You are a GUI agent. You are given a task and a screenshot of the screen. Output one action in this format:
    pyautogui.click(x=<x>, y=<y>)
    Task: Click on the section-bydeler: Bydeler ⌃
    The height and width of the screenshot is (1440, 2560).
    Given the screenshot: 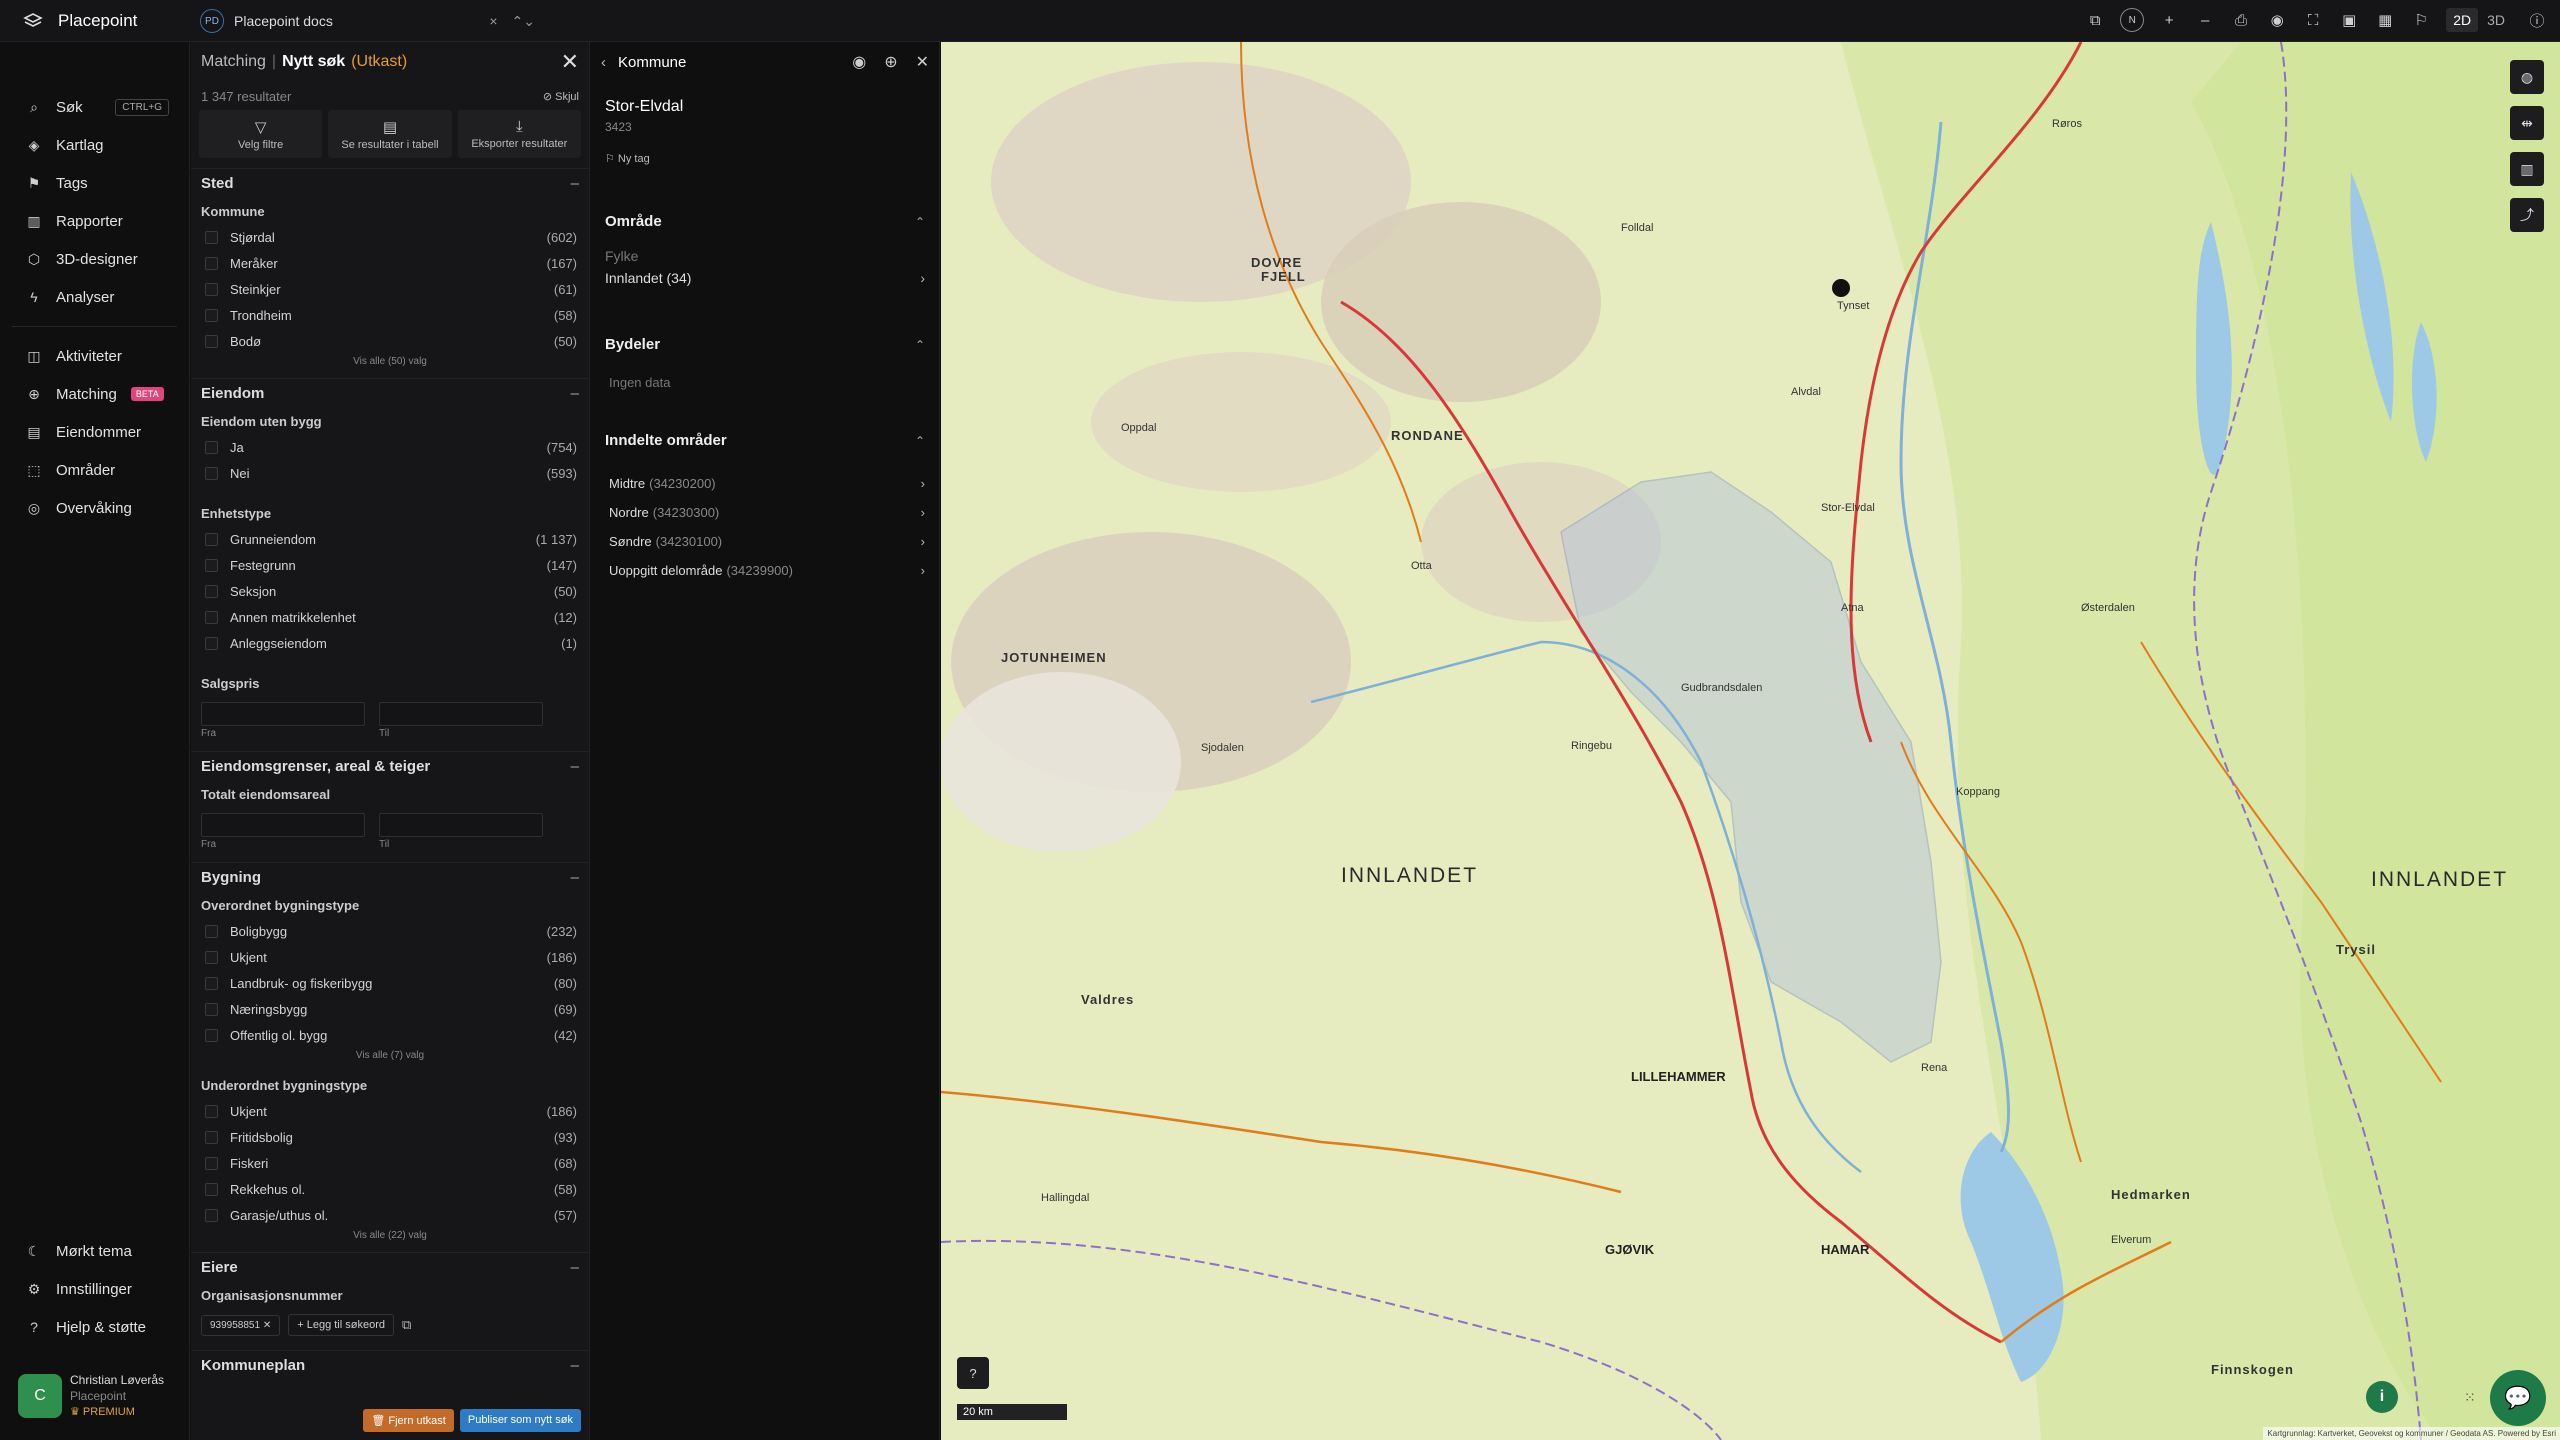 What is the action you would take?
    pyautogui.click(x=765, y=344)
    